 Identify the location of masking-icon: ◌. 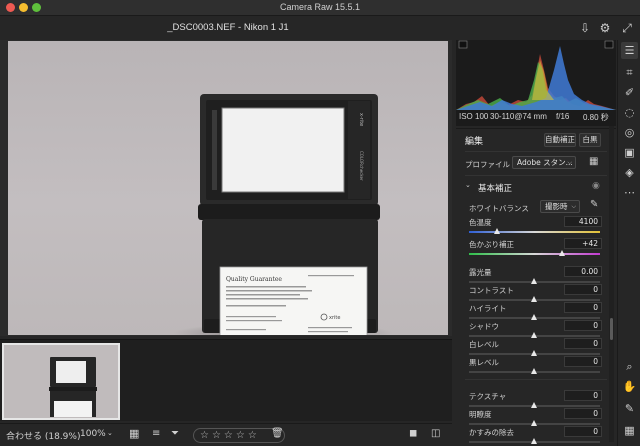
(629, 112).